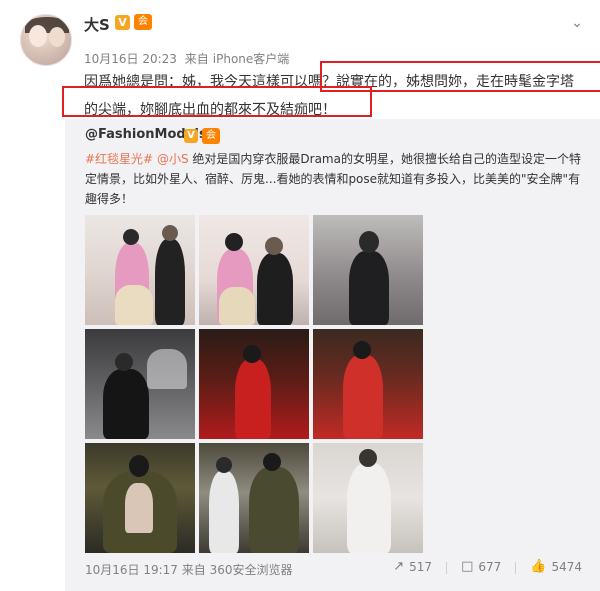 This screenshot has height=591, width=600. I want to click on chevron-down-icon: ⌄, so click(577, 23).